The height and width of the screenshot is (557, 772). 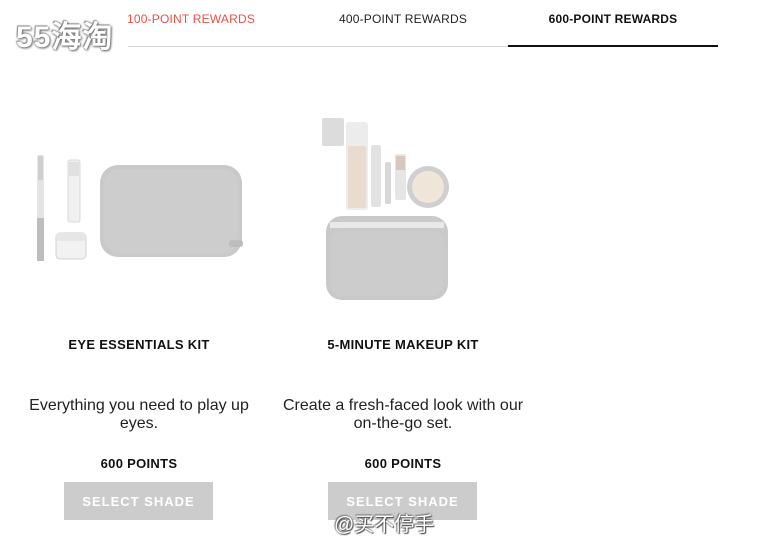 I want to click on watermark-text: @买不停手, so click(x=384, y=525).